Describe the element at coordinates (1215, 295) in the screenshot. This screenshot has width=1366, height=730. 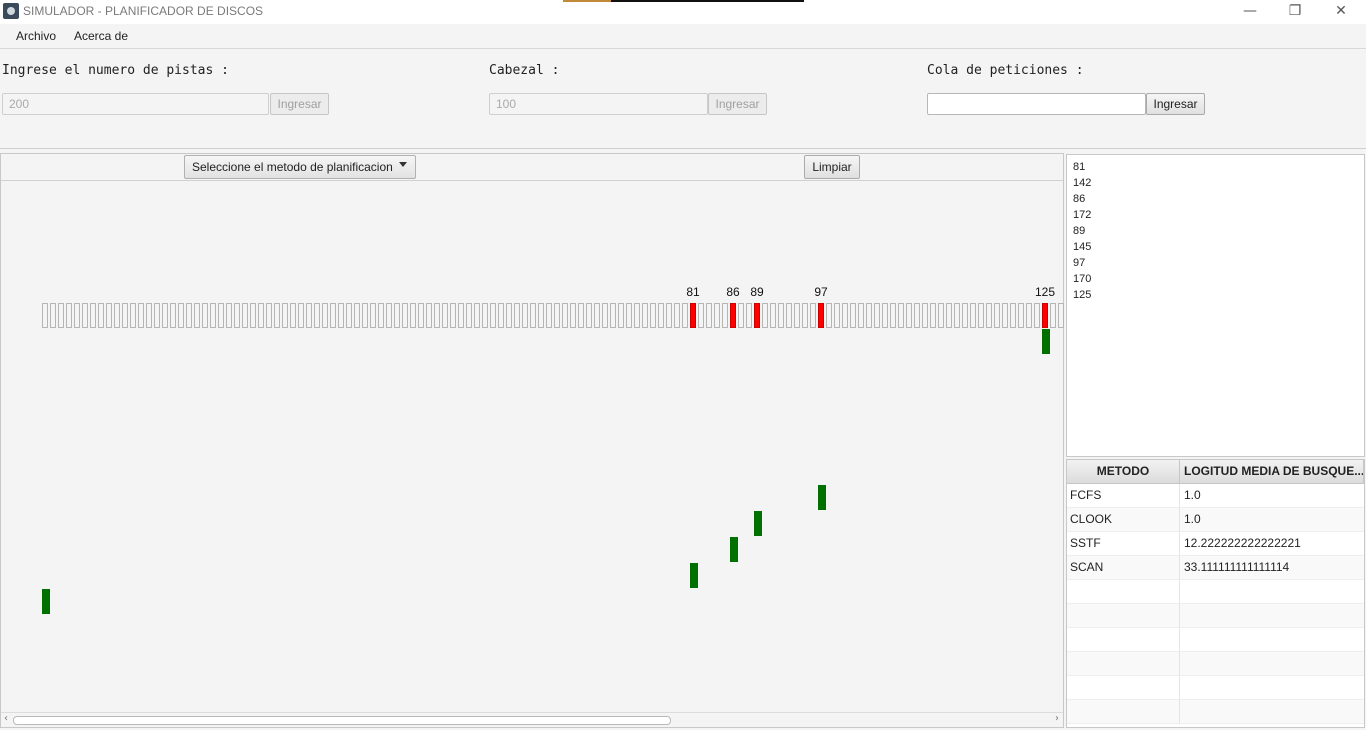
I see `queue-list-item: 125` at that location.